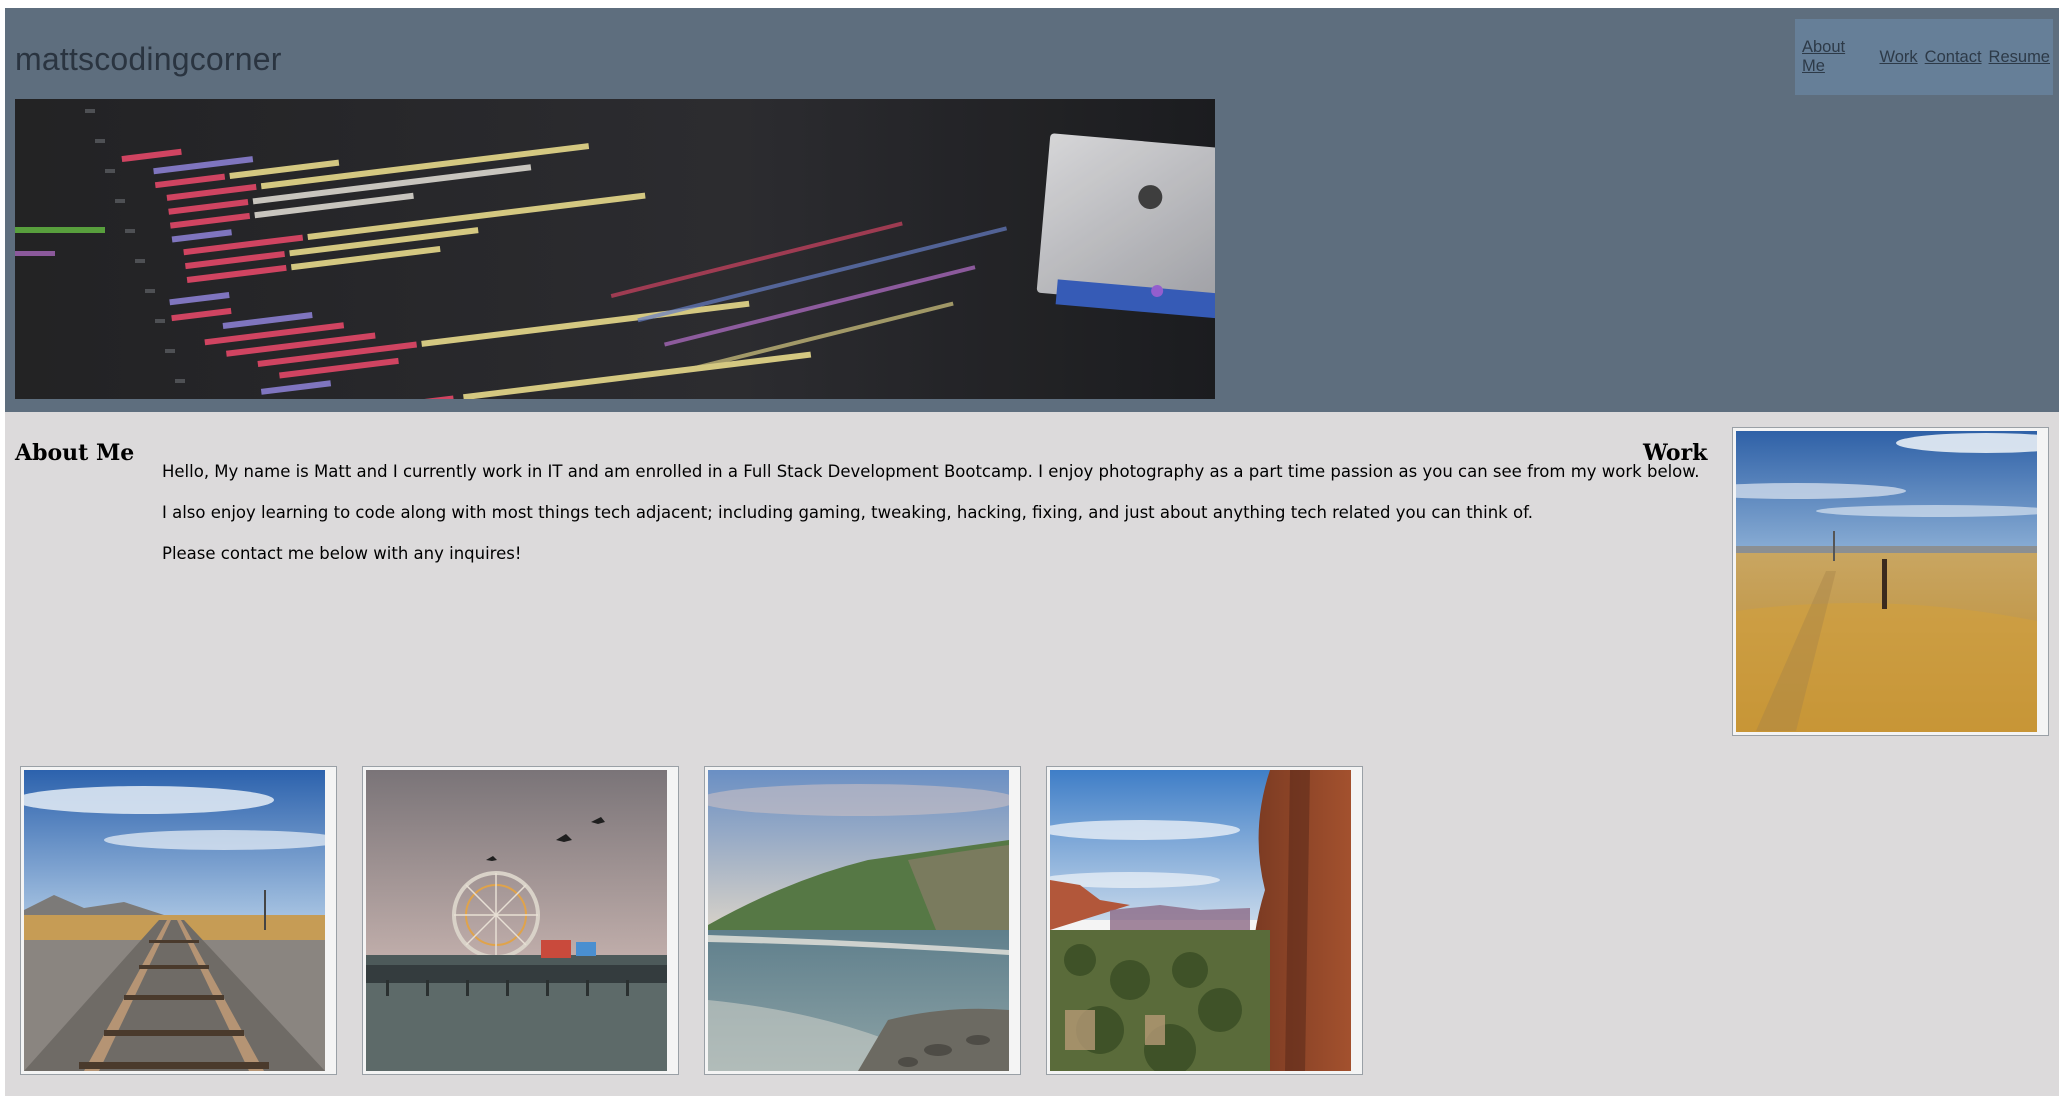 The height and width of the screenshot is (1096, 2059). I want to click on nav-link-contact: Contact, so click(1953, 57).